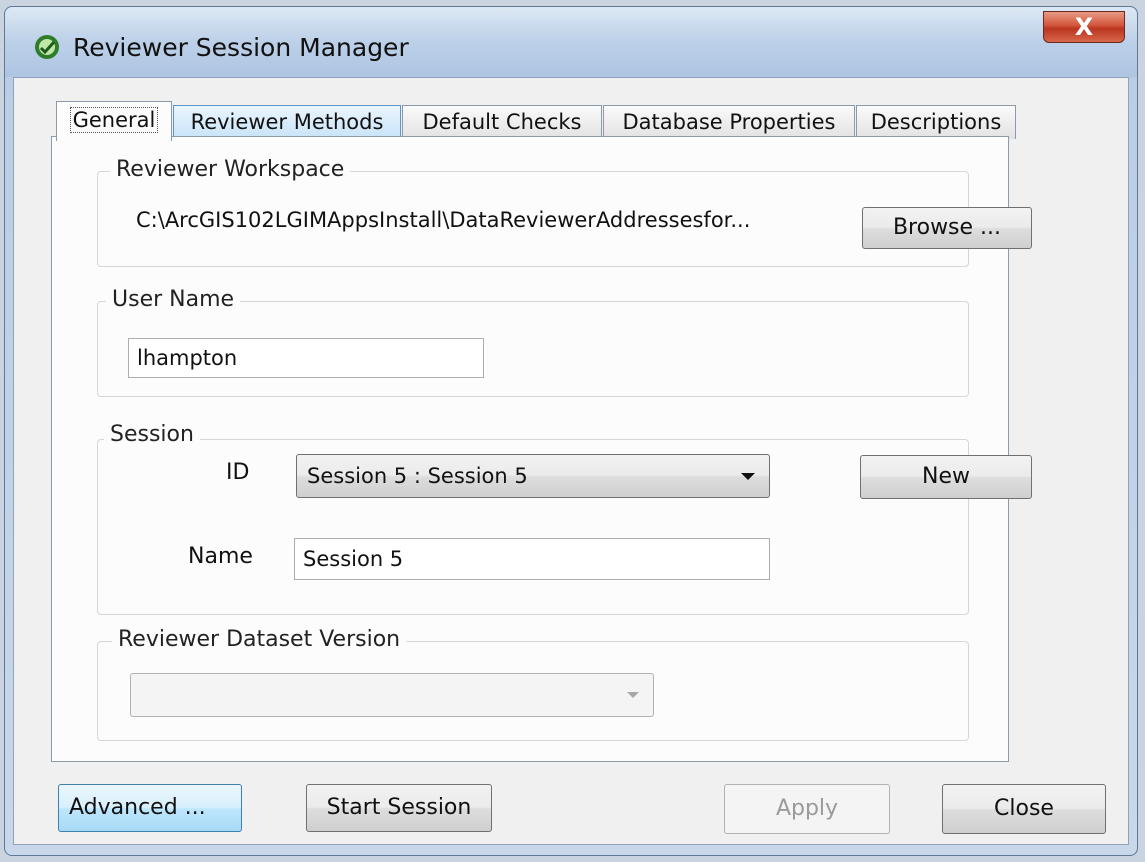  I want to click on tab-general: General, so click(114, 121).